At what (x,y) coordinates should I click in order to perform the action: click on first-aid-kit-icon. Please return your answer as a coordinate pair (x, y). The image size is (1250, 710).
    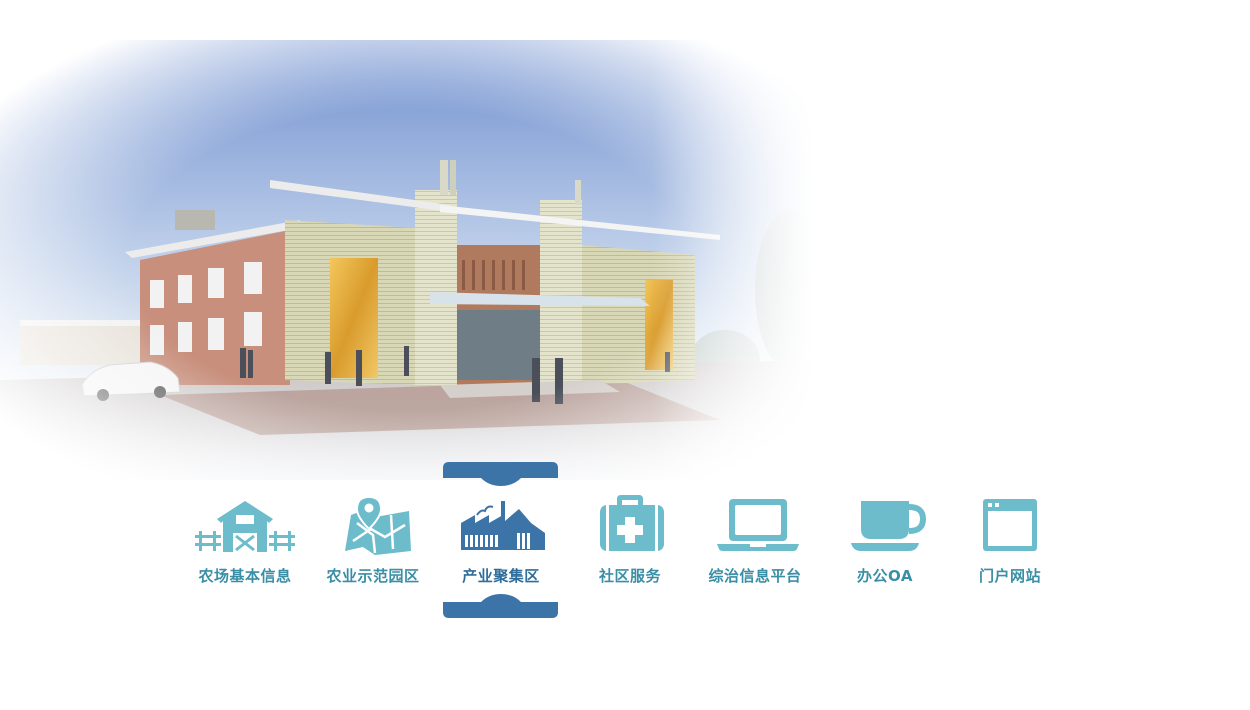
    Looking at the image, I should click on (632, 523).